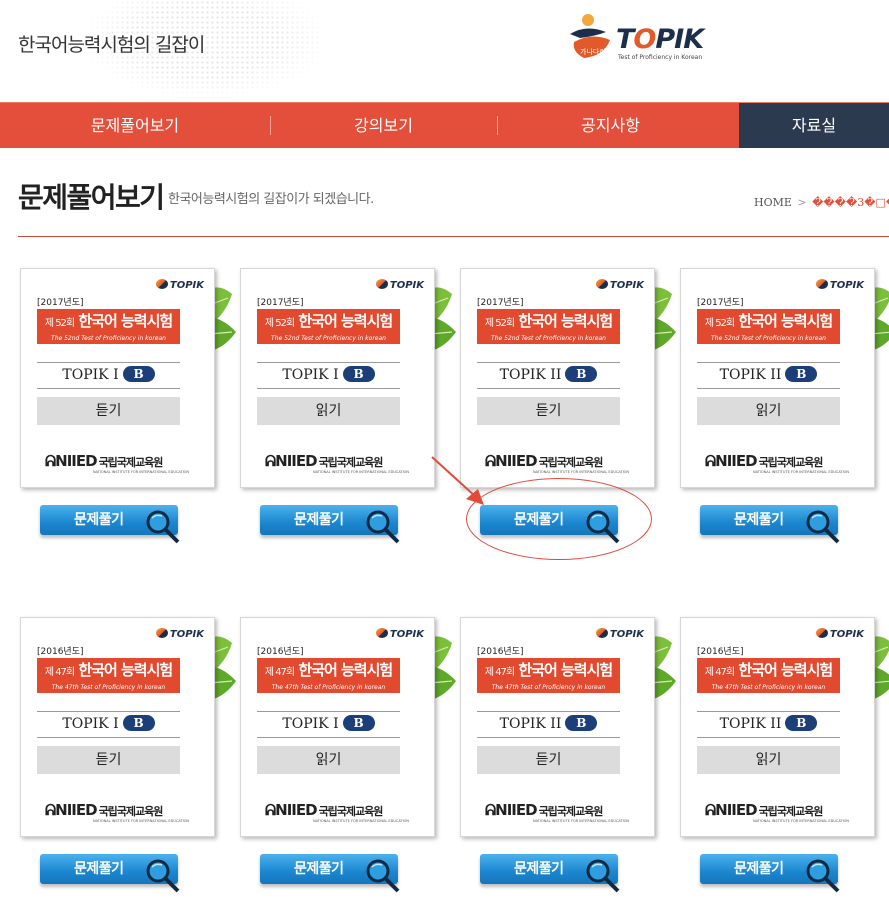 The image size is (889, 911). What do you see at coordinates (660, 39) in the screenshot?
I see `logo-wordmark: TOPIK` at bounding box center [660, 39].